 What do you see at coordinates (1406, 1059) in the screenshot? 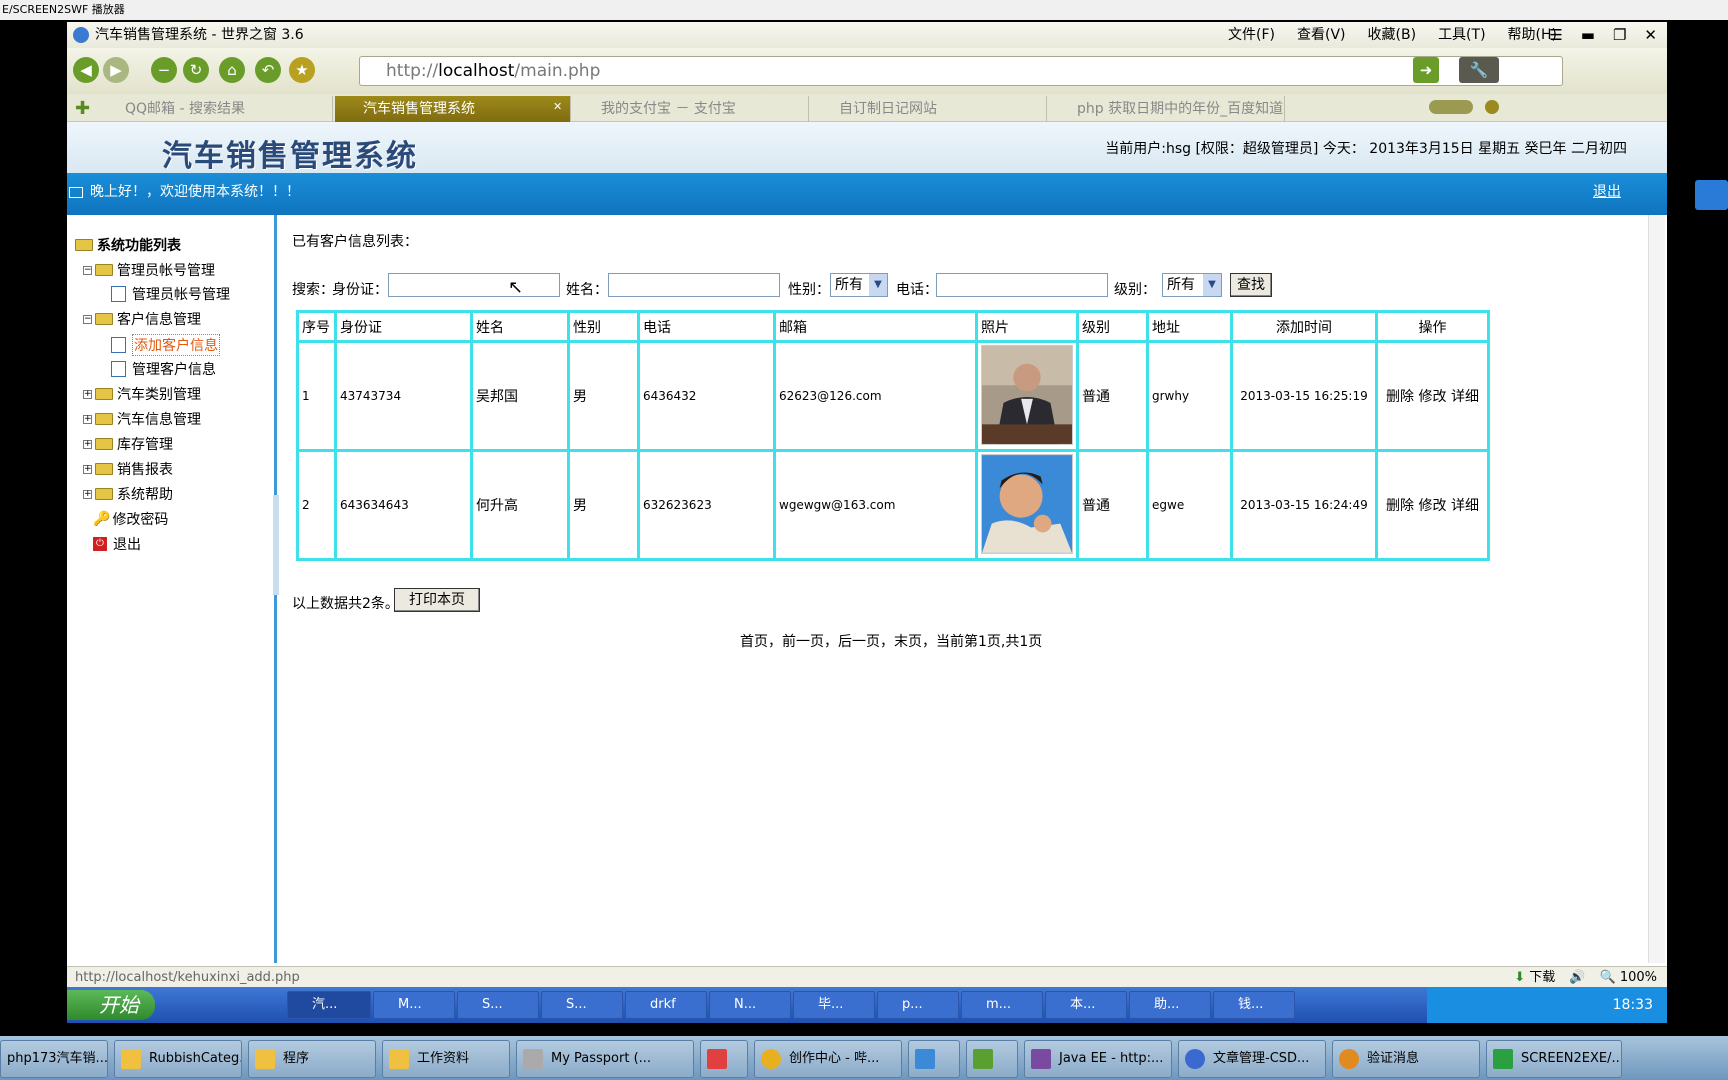
I see `taskbar-item: 验证消息` at bounding box center [1406, 1059].